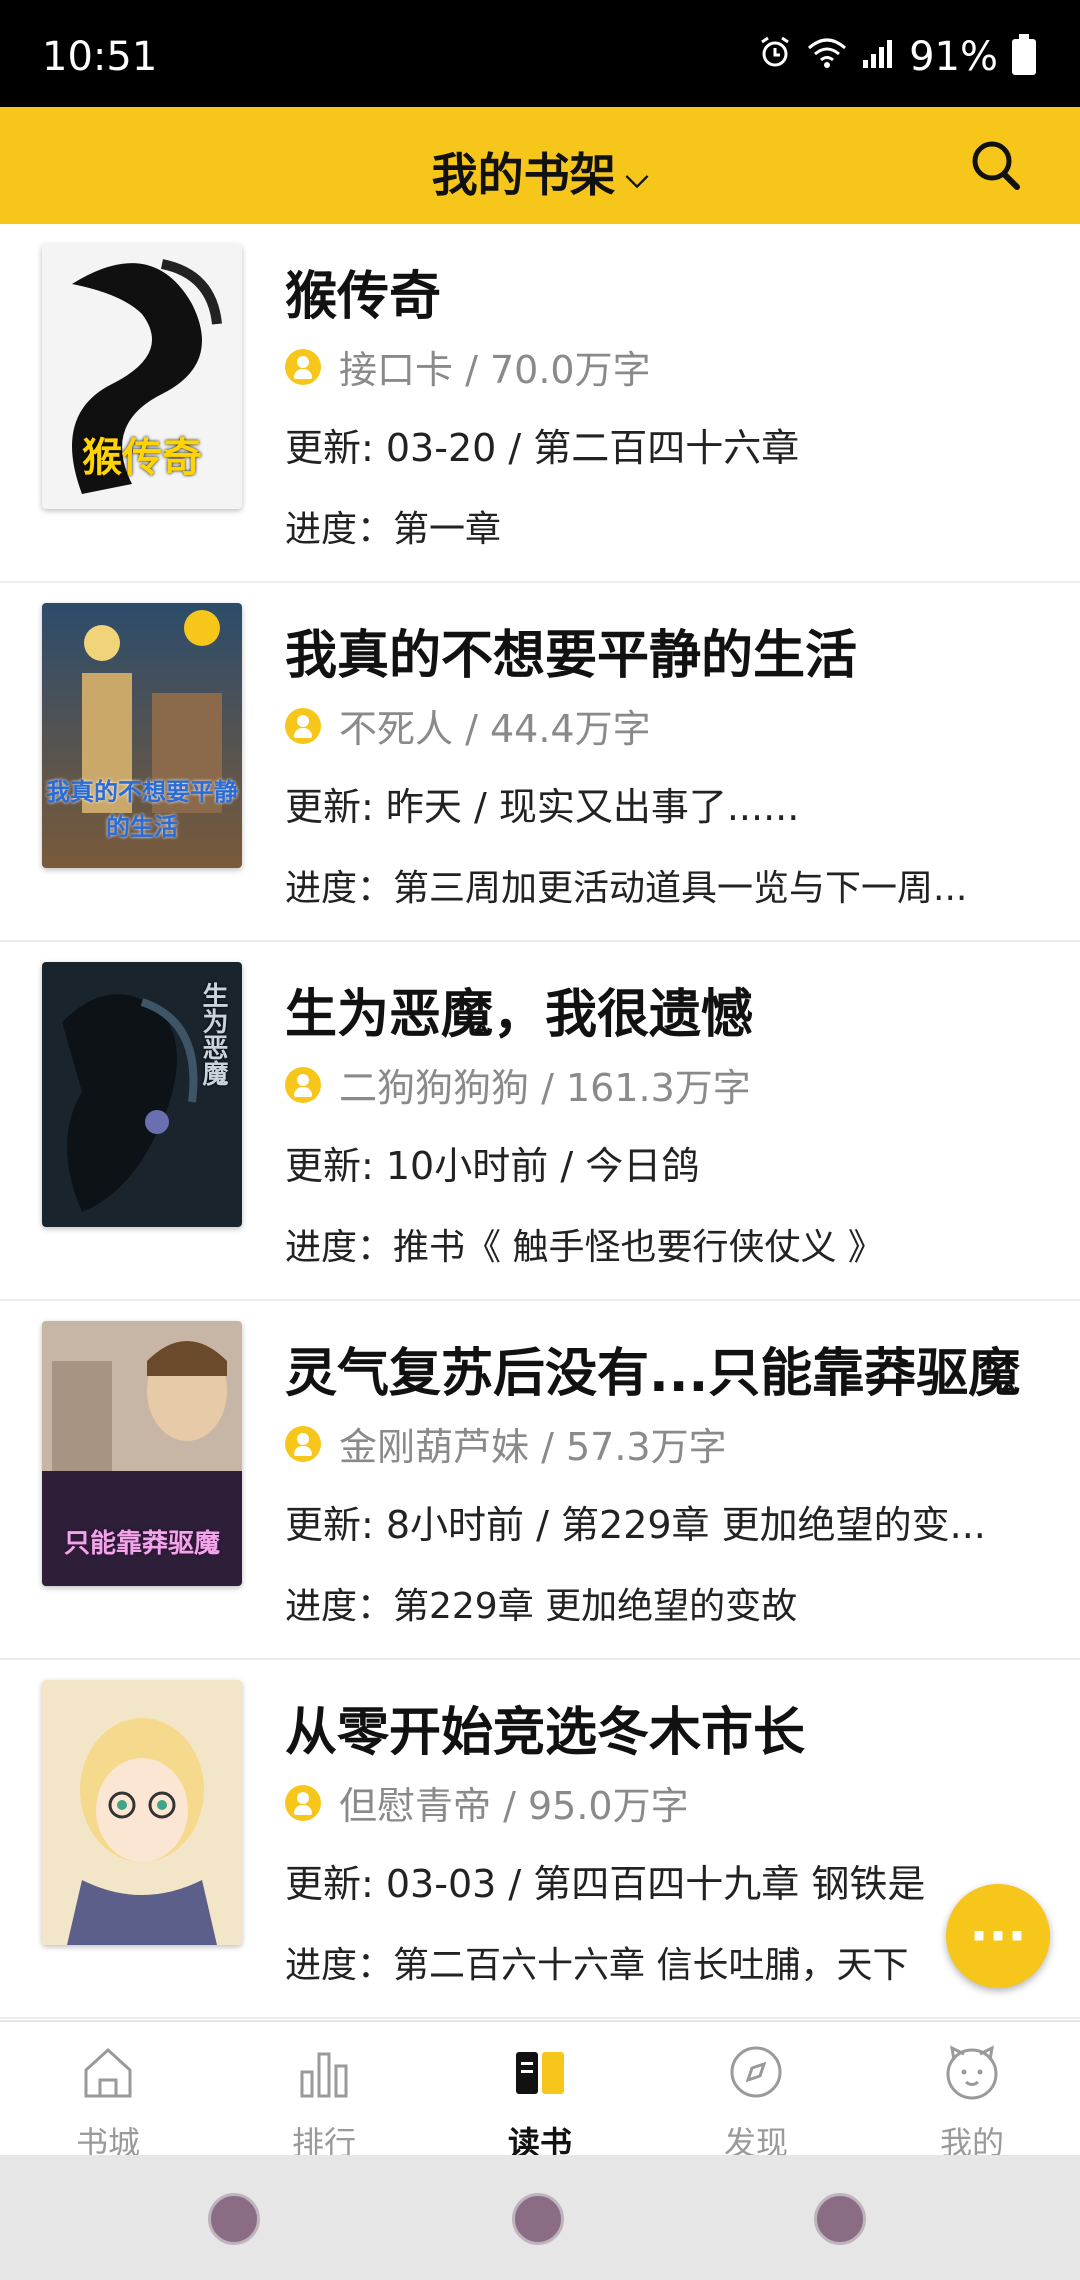 The width and height of the screenshot is (1080, 2280). Describe the element at coordinates (1024, 54) in the screenshot. I see `battery-icon` at that location.